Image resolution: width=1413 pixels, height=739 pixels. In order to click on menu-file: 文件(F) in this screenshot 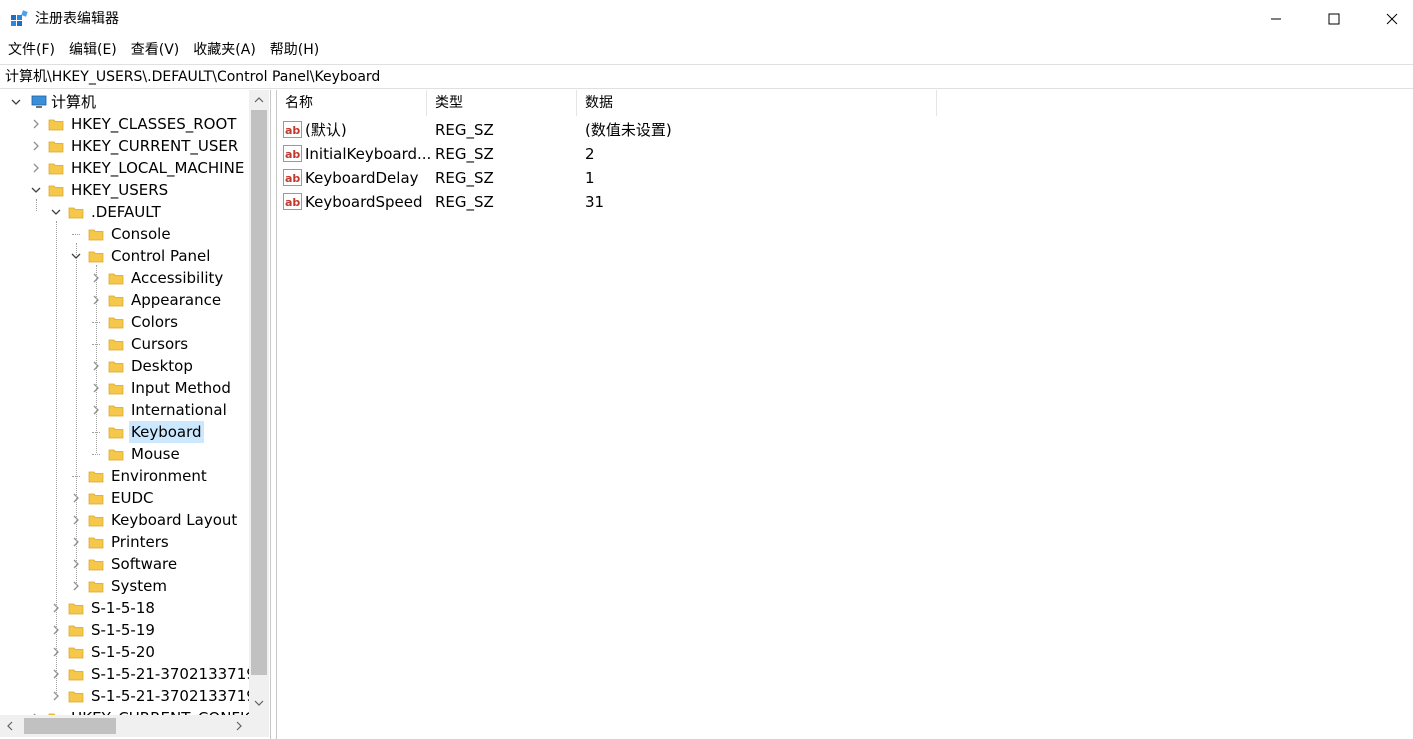, I will do `click(30, 50)`.